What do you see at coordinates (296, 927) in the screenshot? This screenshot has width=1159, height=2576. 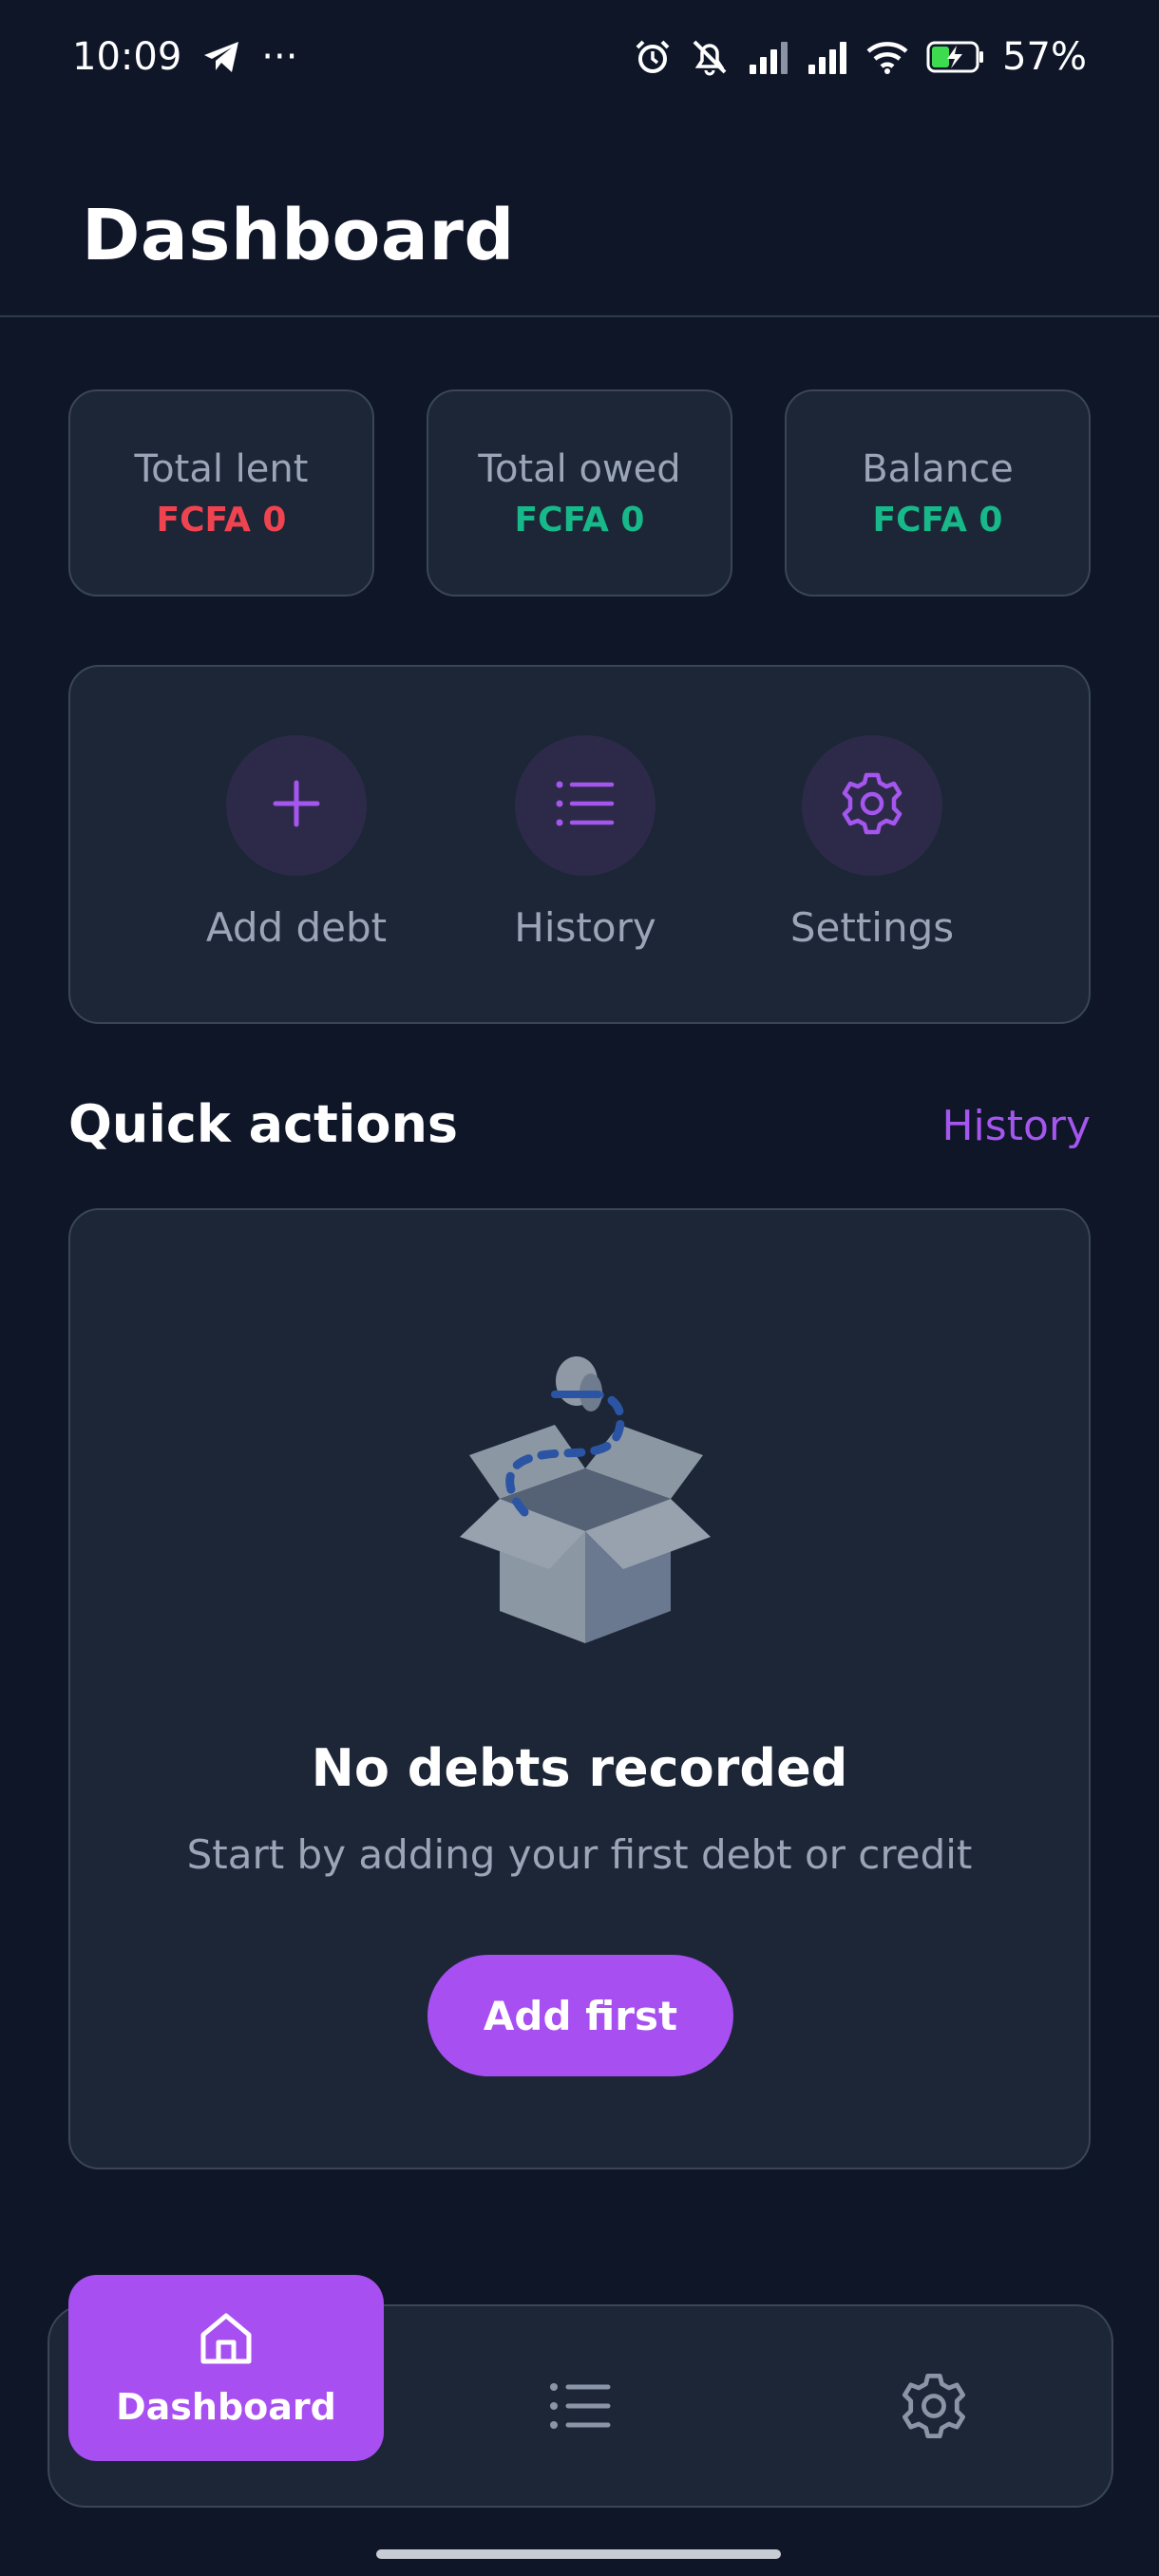 I see `shortcut-label: Add debt` at bounding box center [296, 927].